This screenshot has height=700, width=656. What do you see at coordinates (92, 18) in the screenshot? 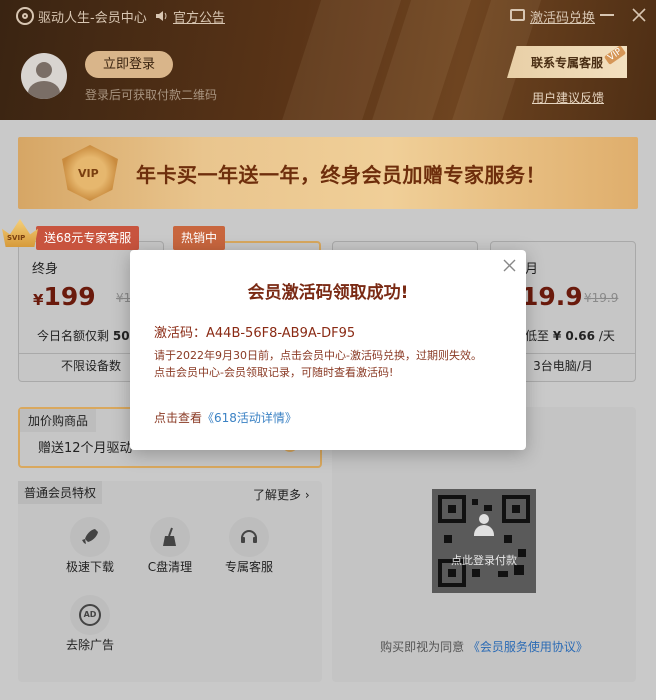
I see `app-title: 驱动人生-会员中心` at bounding box center [92, 18].